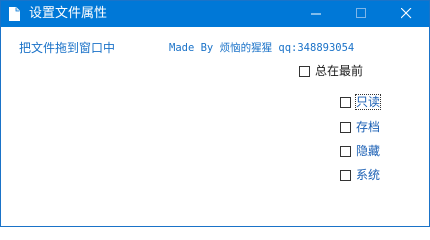  What do you see at coordinates (14, 14) in the screenshot?
I see `document-icon` at bounding box center [14, 14].